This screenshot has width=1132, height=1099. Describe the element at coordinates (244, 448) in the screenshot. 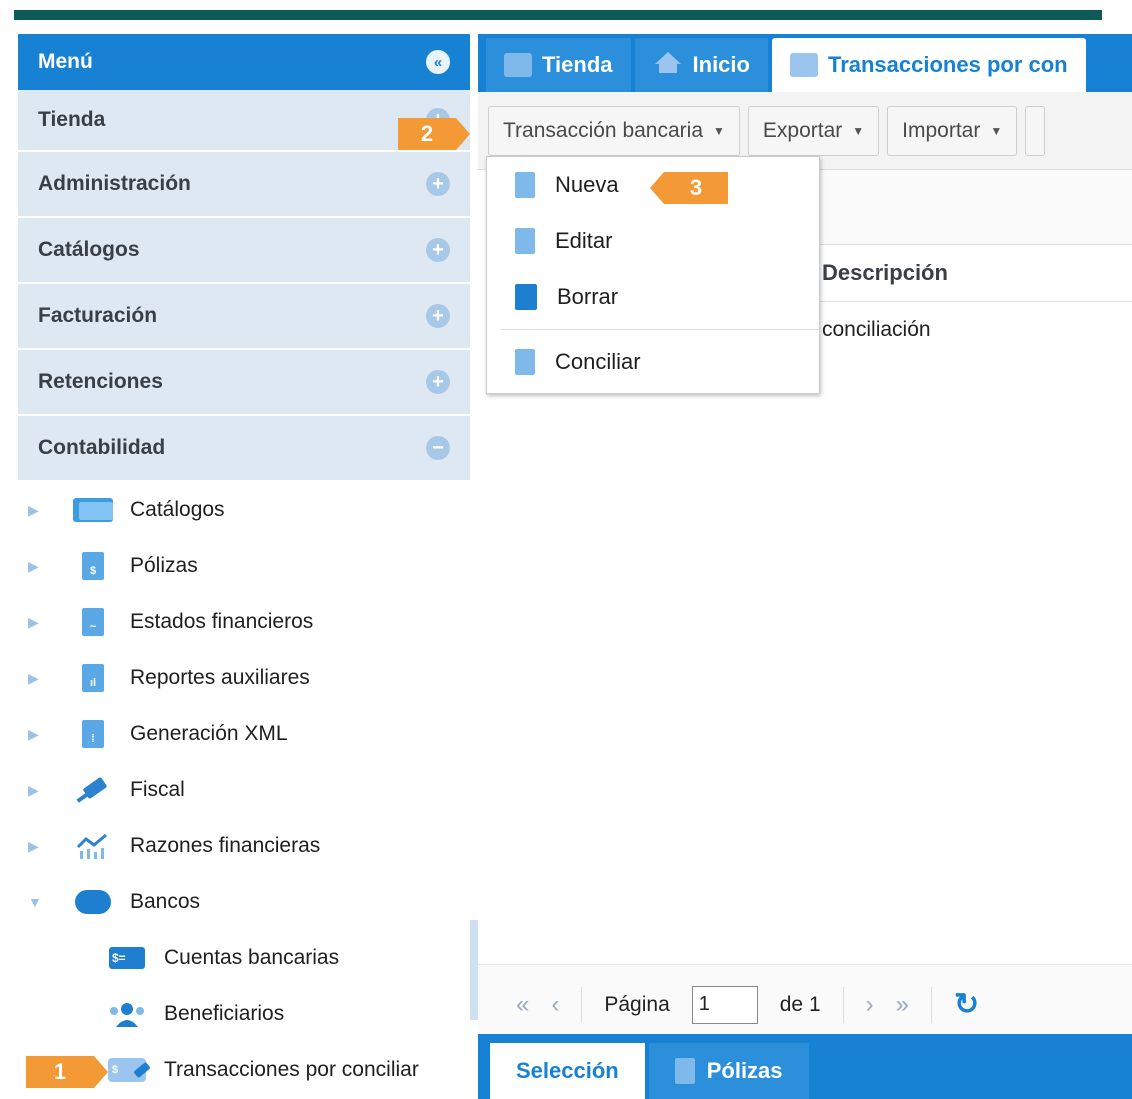

I see `sidebar-section-contabilidad: Contabilidad −` at that location.